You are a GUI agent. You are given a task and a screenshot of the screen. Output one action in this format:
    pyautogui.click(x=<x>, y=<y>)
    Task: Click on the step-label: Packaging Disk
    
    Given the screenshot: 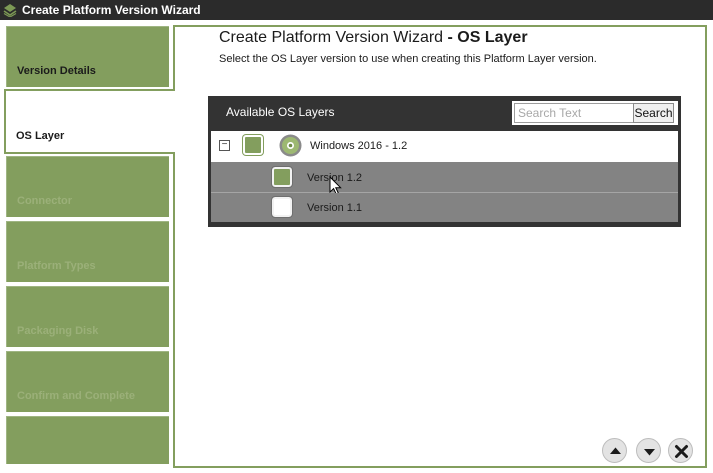 What is the action you would take?
    pyautogui.click(x=58, y=331)
    